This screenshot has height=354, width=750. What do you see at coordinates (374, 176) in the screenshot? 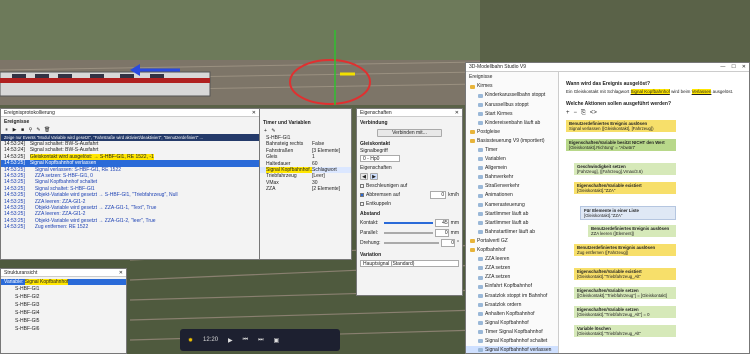
I see `next-button: ▶` at bounding box center [374, 176].